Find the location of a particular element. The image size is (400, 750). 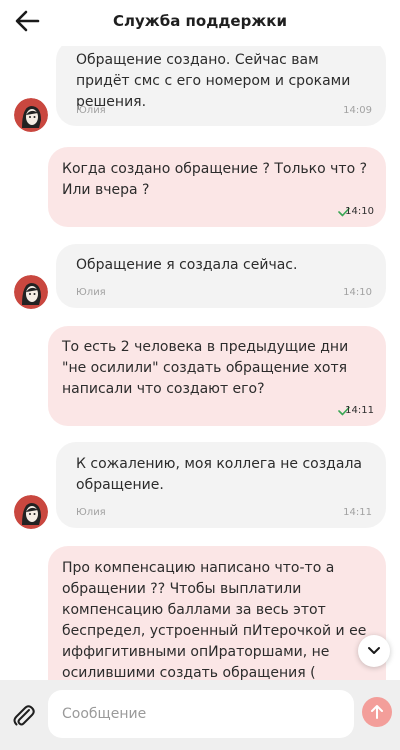

arrow-up-icon is located at coordinates (377, 712).